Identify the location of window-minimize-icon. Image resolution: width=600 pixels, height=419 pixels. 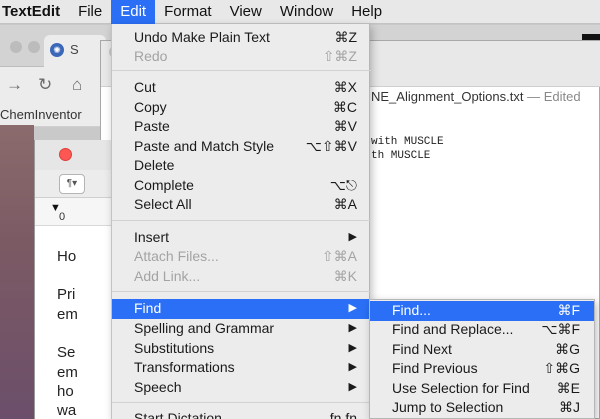
(34, 47).